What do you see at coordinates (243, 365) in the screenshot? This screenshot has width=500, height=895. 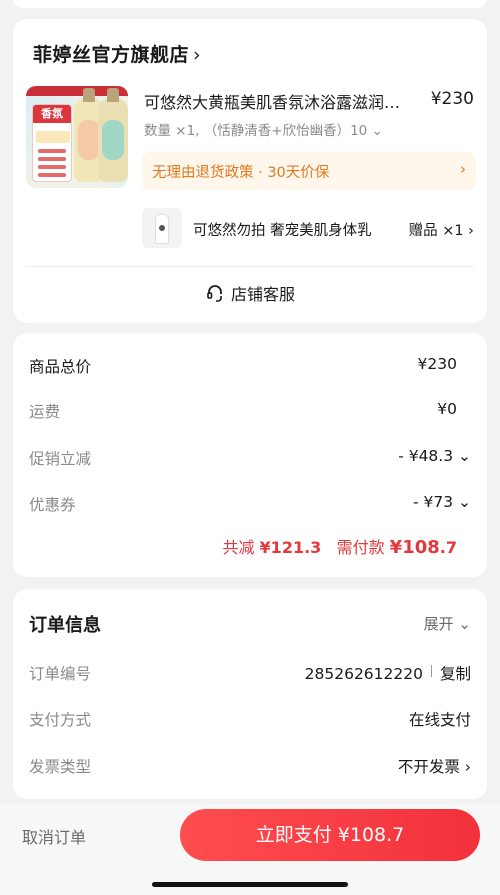 I see `price-row-total: 商品总价 ¥230` at bounding box center [243, 365].